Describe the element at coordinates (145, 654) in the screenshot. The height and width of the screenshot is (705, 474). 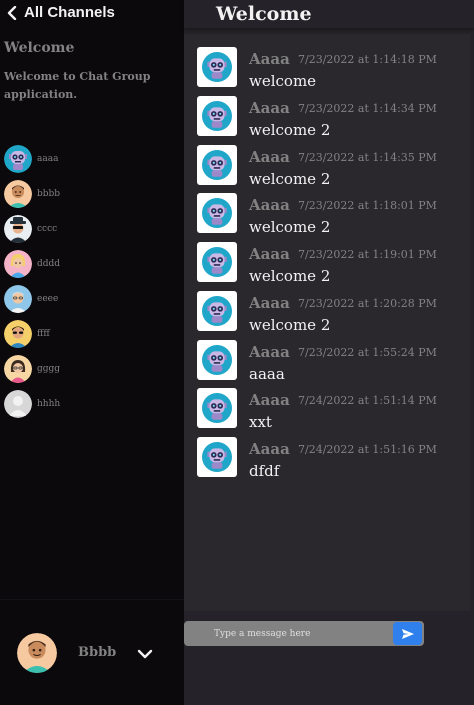
I see `chevron-down-icon` at that location.